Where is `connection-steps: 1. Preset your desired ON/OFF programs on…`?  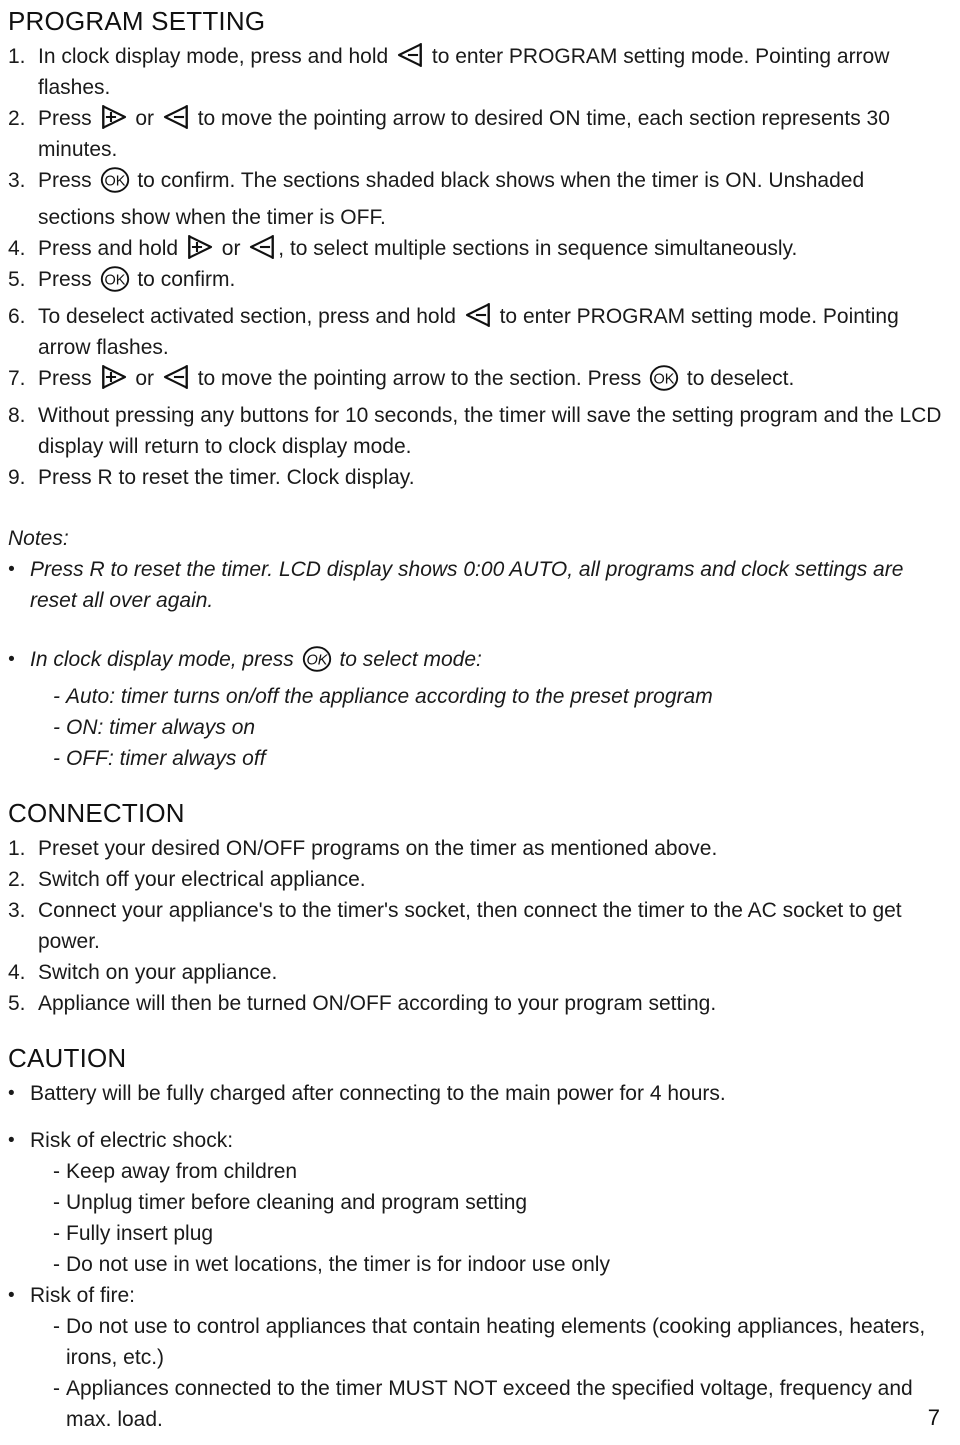 connection-steps: 1. Preset your desired ON/OFF programs on… is located at coordinates (475, 926).